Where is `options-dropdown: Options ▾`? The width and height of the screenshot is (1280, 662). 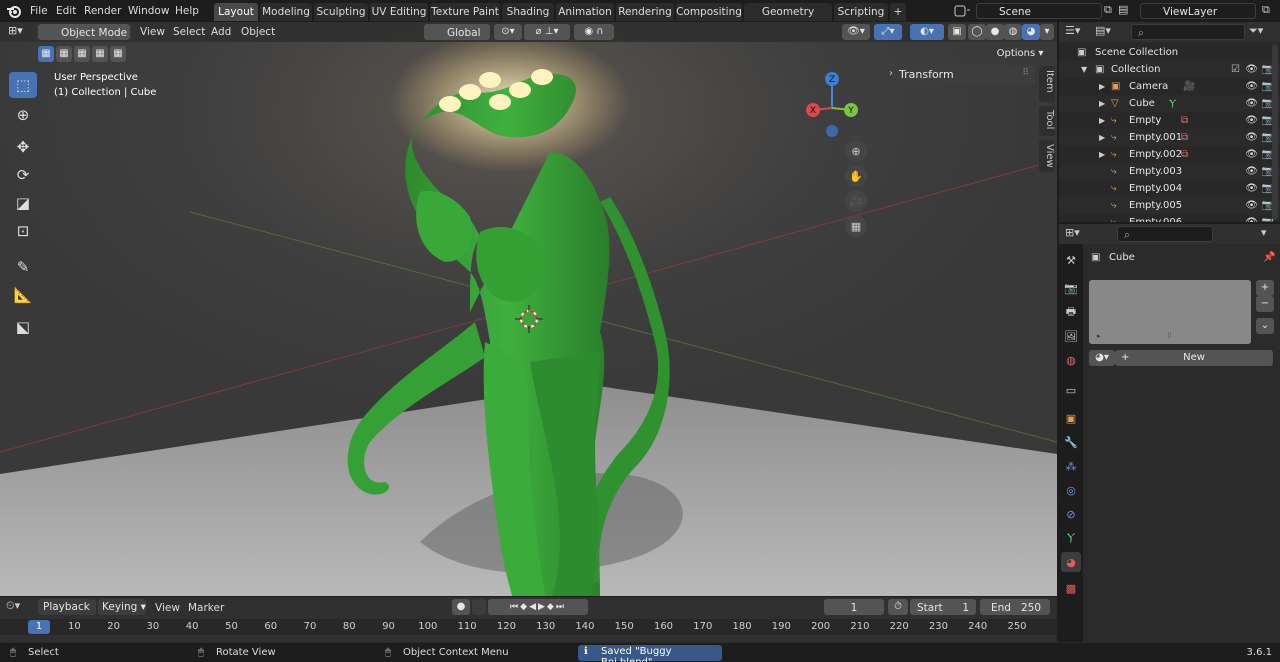
options-dropdown: Options ▾ is located at coordinates (1020, 54).